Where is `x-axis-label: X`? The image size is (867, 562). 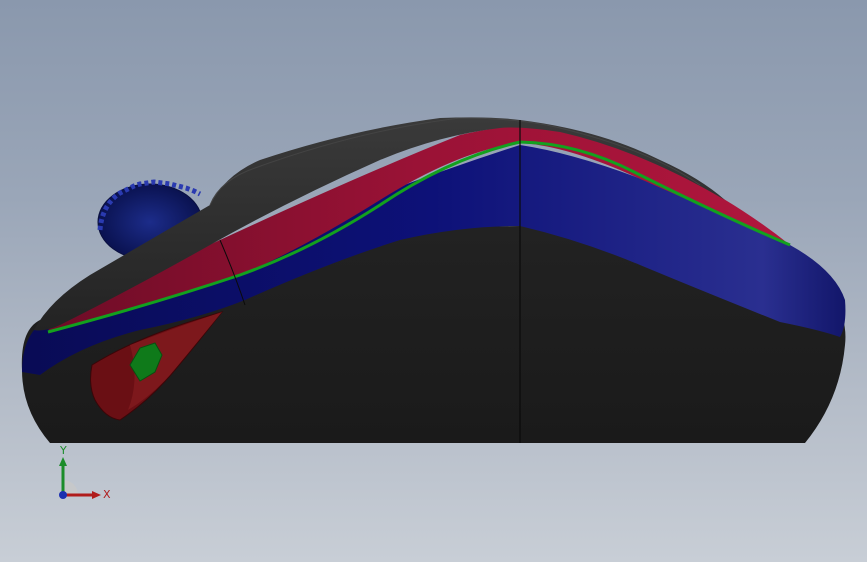
x-axis-label: X is located at coordinates (107, 494).